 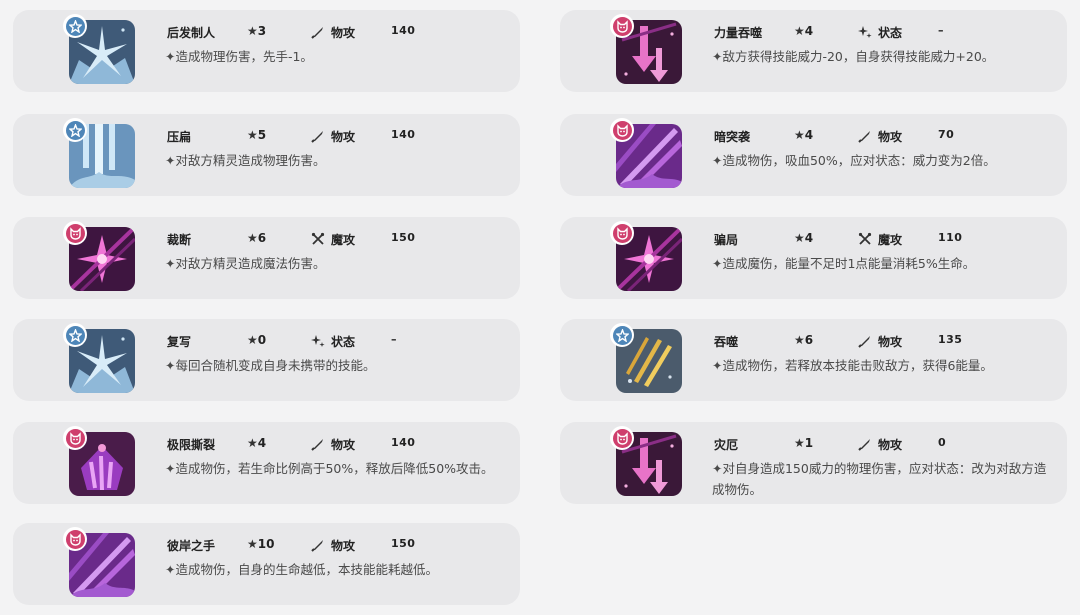 I want to click on skill-card: 力量吞噬 ★4 状态 – ✦敌方获得技能威力-20，自身获得技能威力+20。, so click(x=813, y=51).